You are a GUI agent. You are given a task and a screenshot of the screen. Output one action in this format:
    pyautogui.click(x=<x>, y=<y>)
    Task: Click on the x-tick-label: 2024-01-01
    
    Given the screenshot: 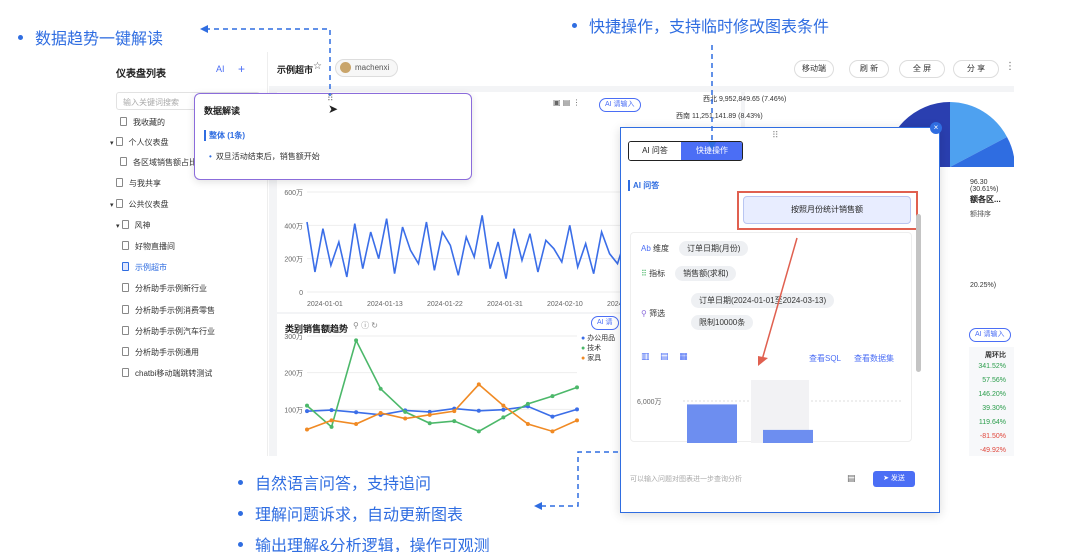 What is the action you would take?
    pyautogui.click(x=325, y=304)
    